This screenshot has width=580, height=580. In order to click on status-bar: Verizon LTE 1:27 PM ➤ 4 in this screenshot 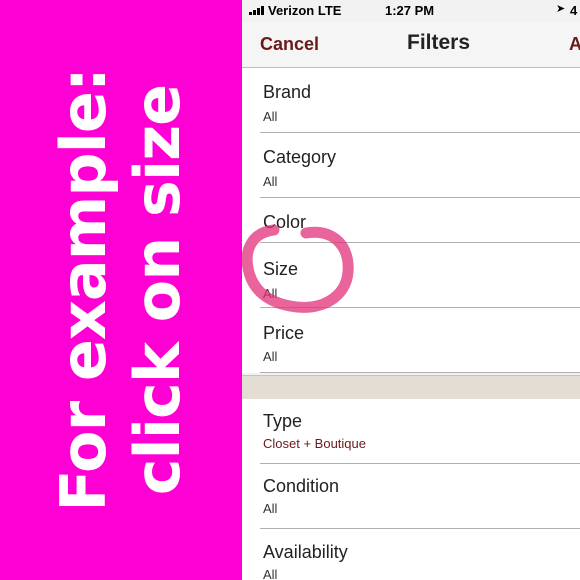, I will do `click(411, 11)`.